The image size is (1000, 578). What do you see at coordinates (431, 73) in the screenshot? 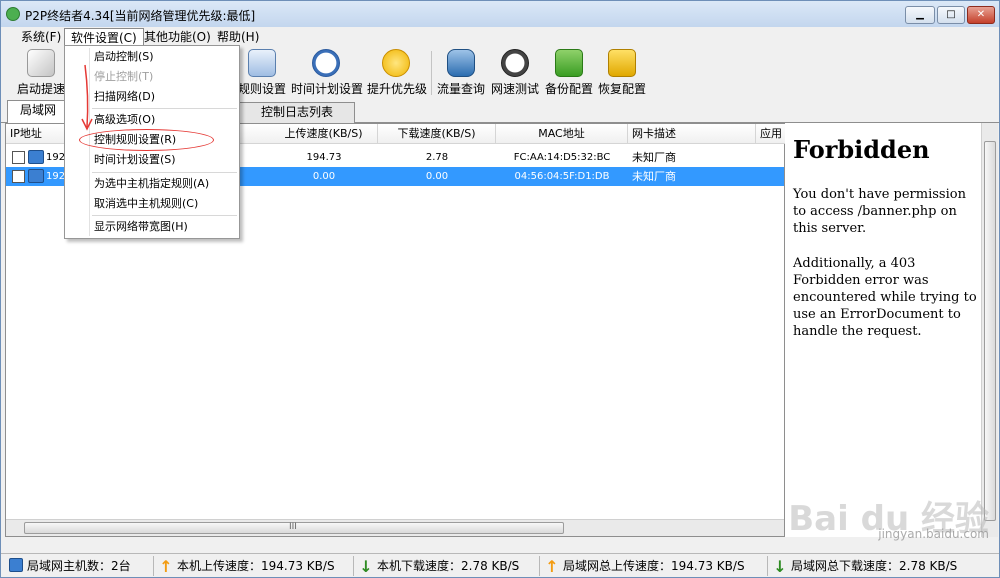
I see `toolbar-divider` at bounding box center [431, 73].